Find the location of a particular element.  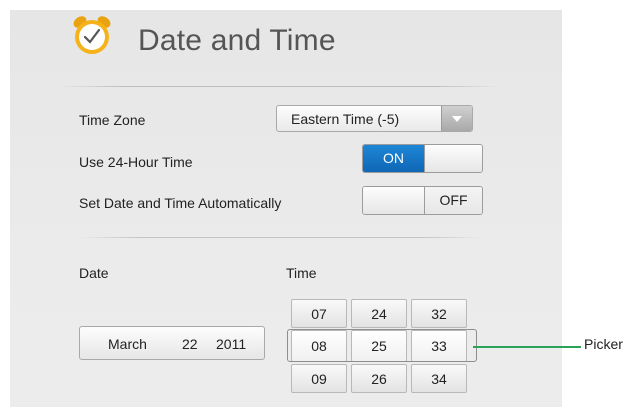

section-divider is located at coordinates (281, 237).